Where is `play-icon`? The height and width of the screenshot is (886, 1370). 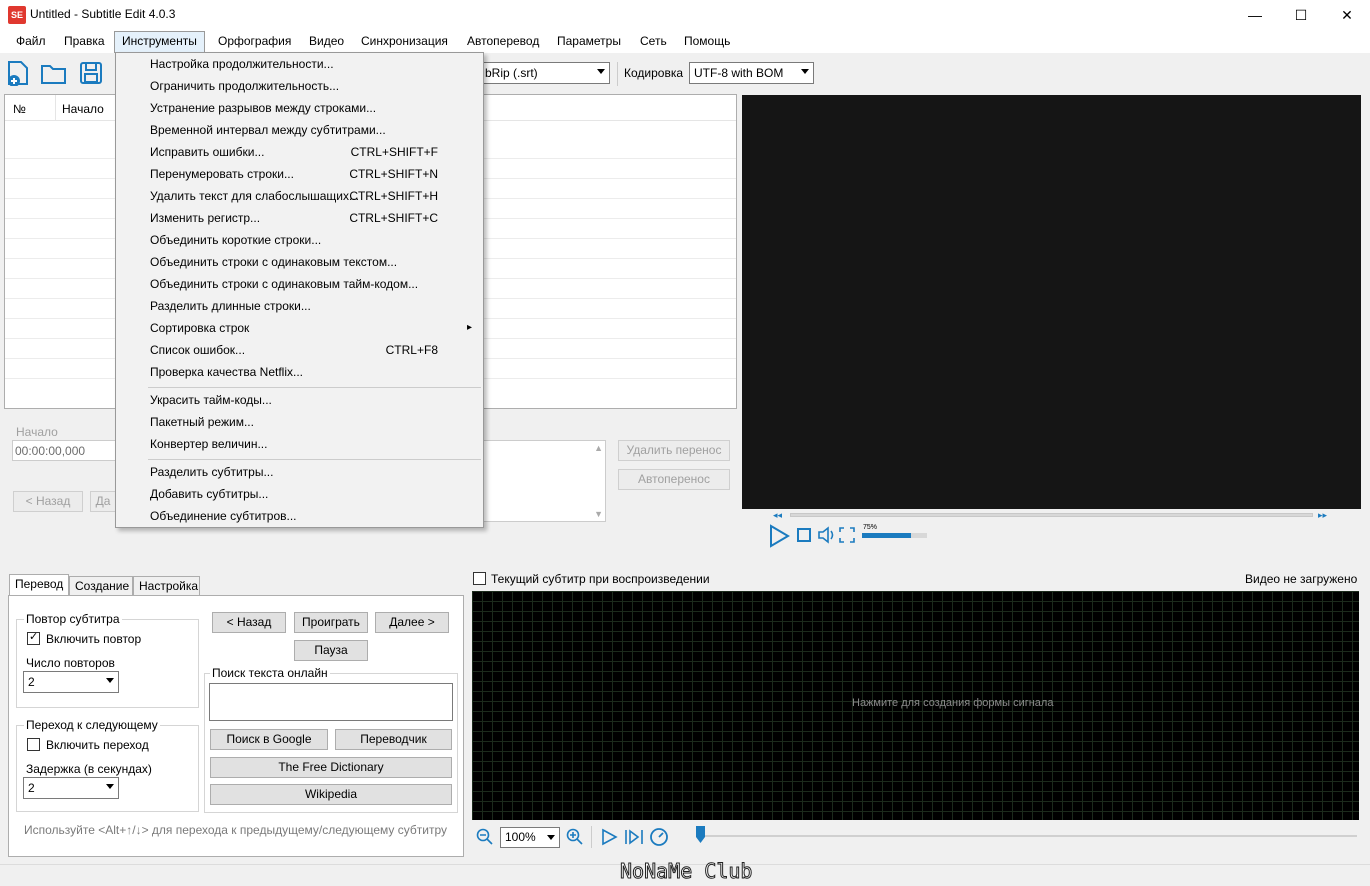 play-icon is located at coordinates (779, 536).